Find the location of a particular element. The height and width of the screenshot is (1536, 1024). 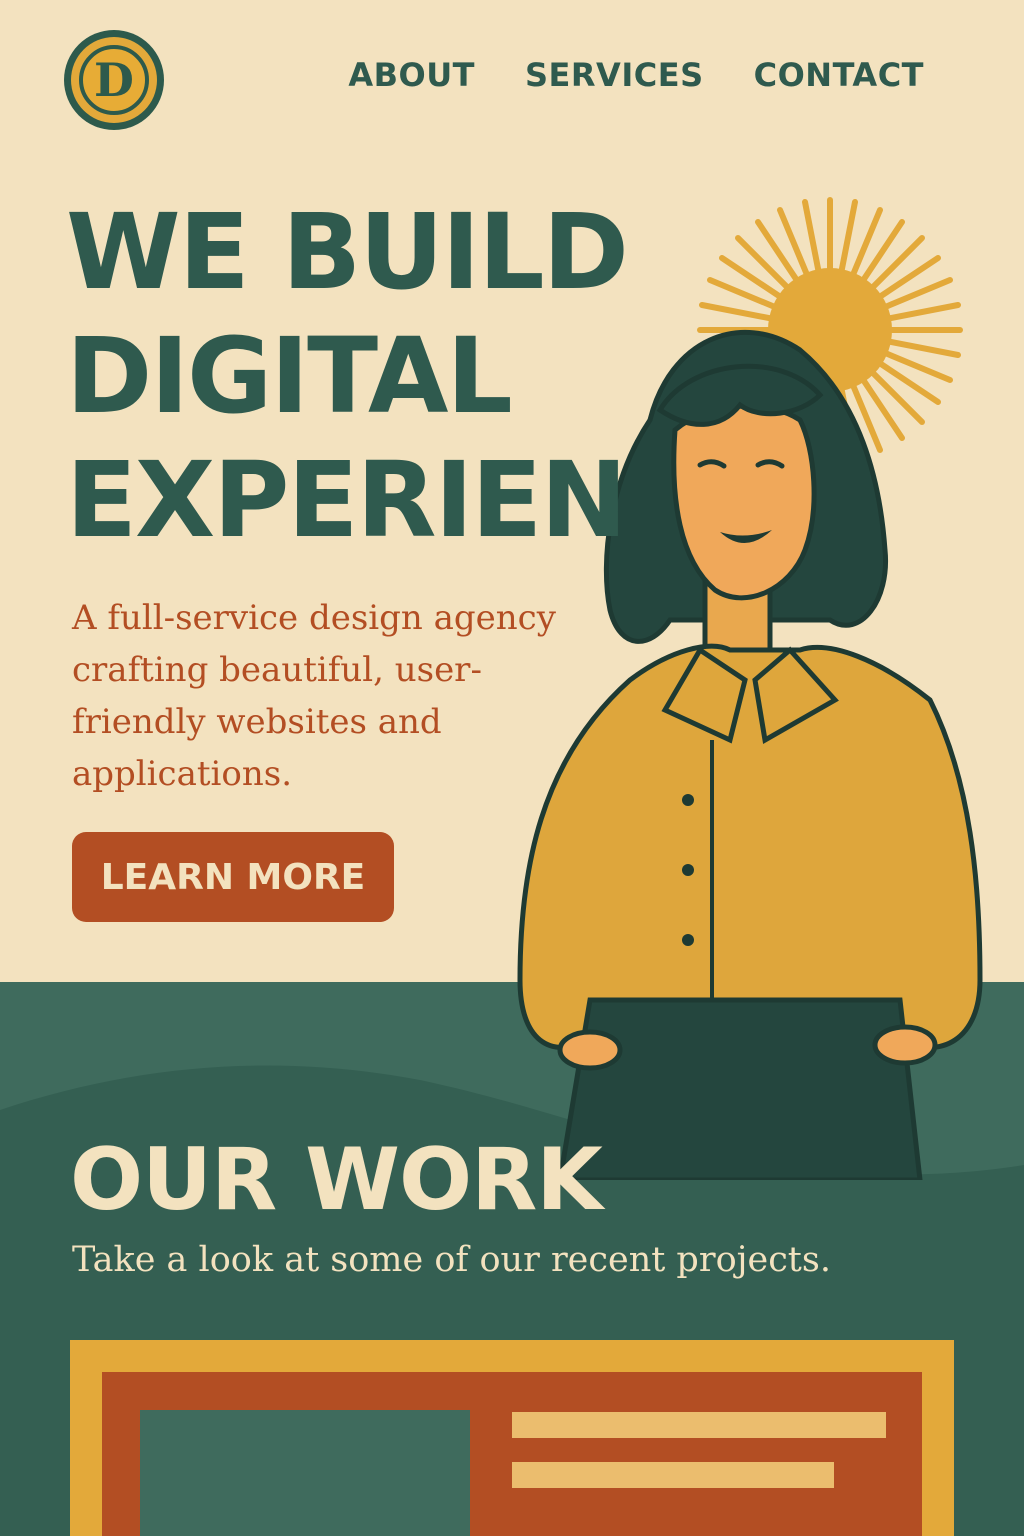

nav-contact-link: CONTACT is located at coordinates (839, 75).